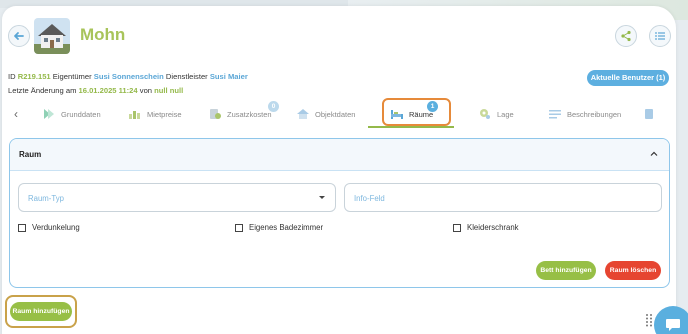  Describe the element at coordinates (584, 114) in the screenshot. I see `tab-beschreibungen: Beschreibungen` at that location.